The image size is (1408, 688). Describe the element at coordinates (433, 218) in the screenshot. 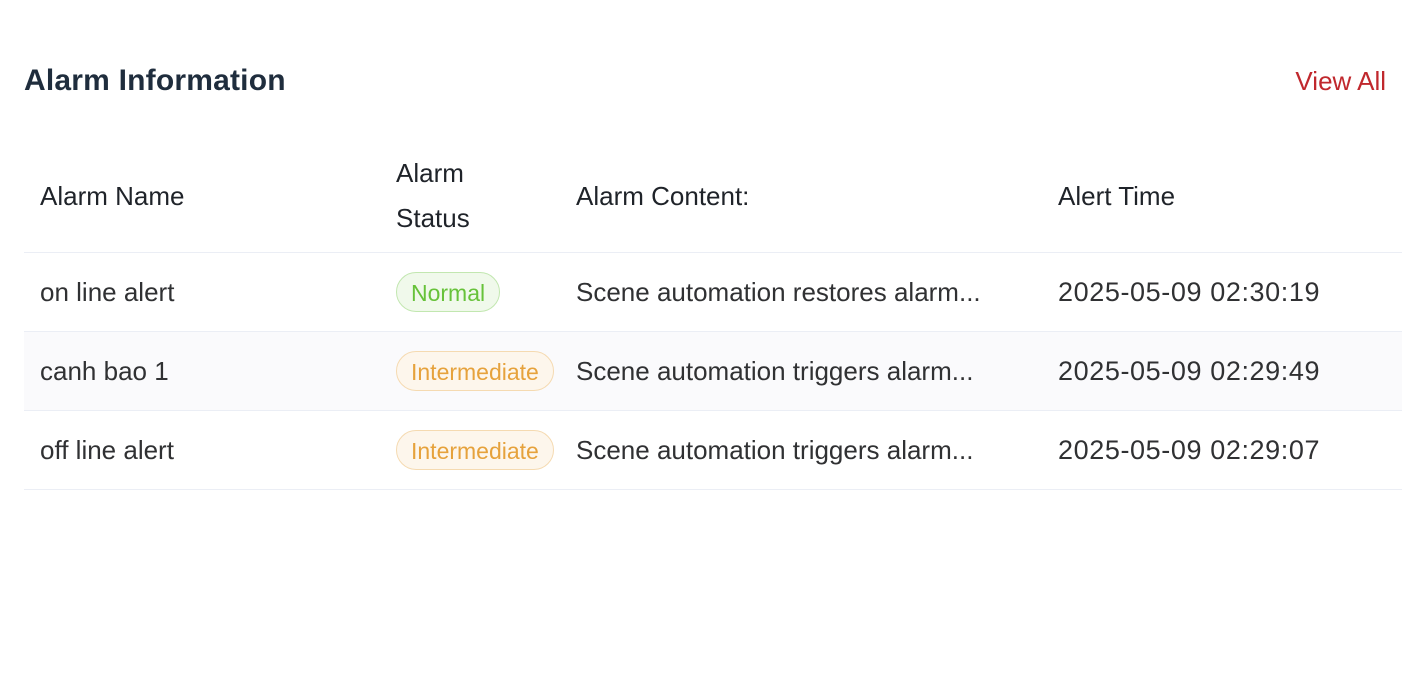

I see `column-header-alarm-status-line2: Status` at that location.